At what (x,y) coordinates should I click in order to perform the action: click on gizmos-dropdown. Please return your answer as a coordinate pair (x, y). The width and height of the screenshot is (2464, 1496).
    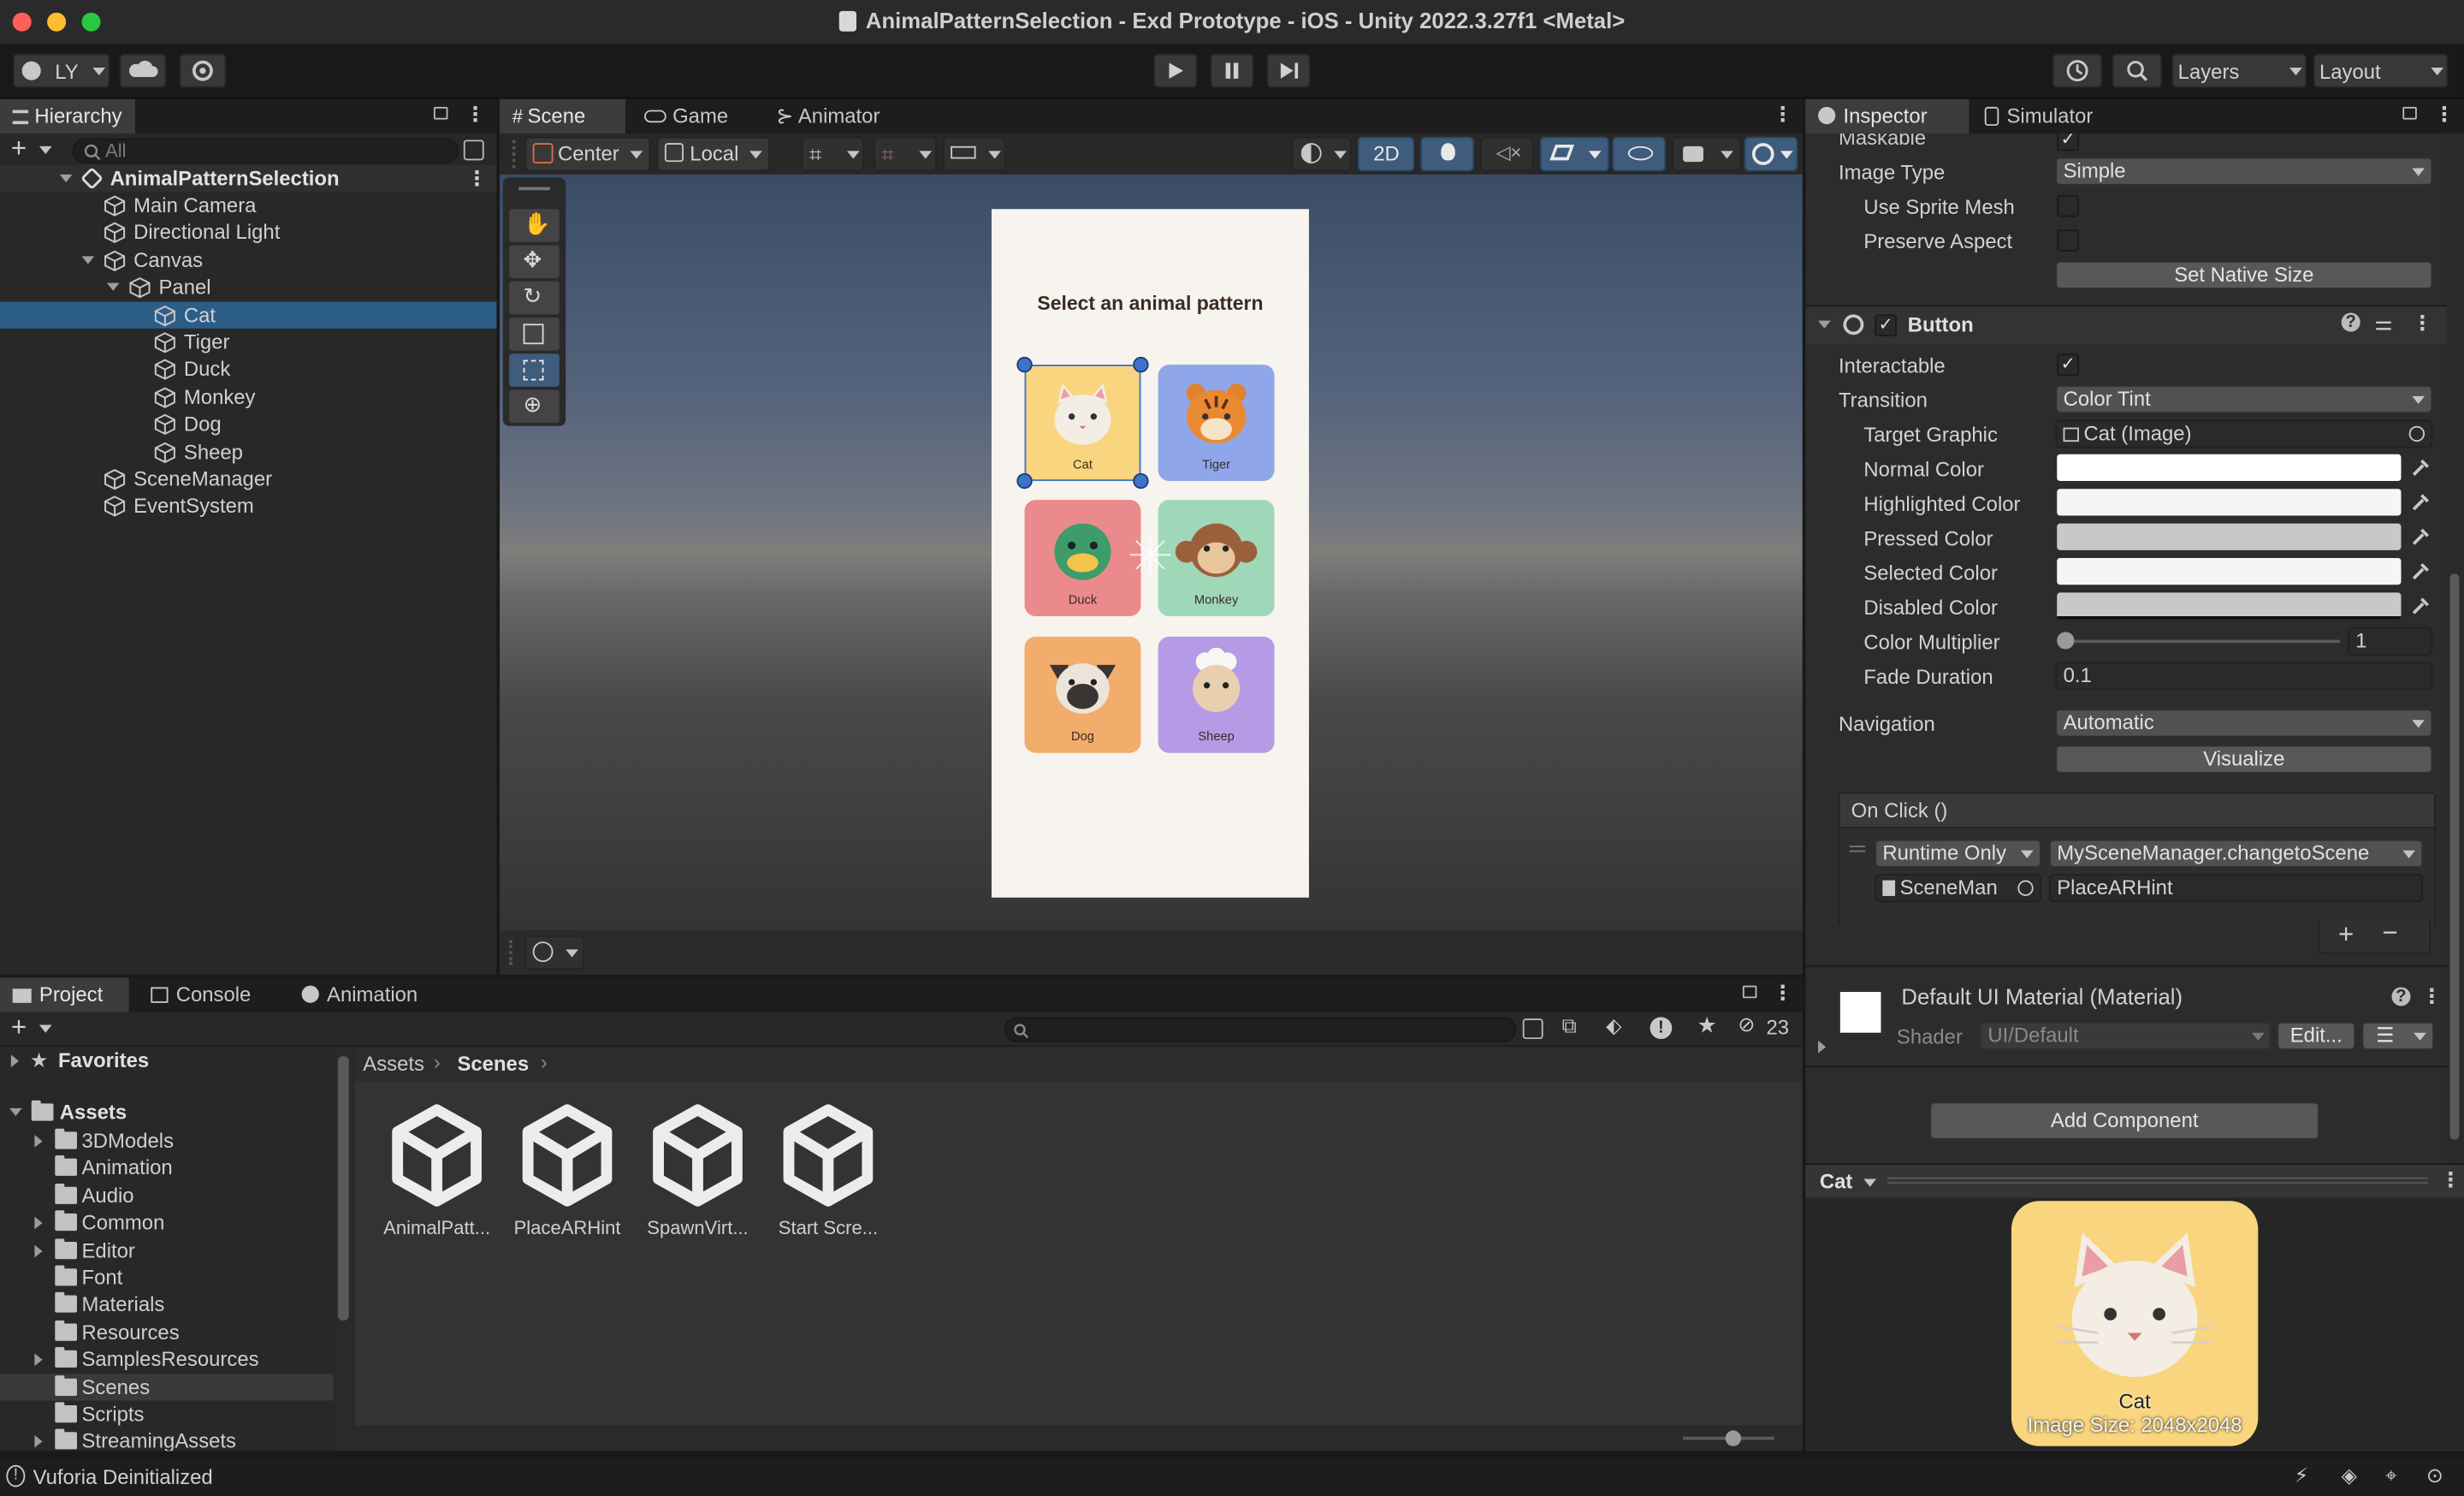
    Looking at the image, I should click on (1771, 154).